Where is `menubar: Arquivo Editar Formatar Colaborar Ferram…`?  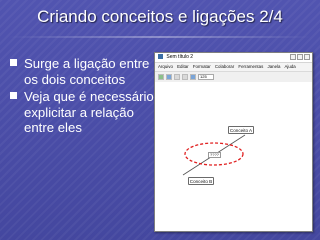
menubar: Arquivo Editar Formatar Colaborar Ferram… is located at coordinates (233, 67).